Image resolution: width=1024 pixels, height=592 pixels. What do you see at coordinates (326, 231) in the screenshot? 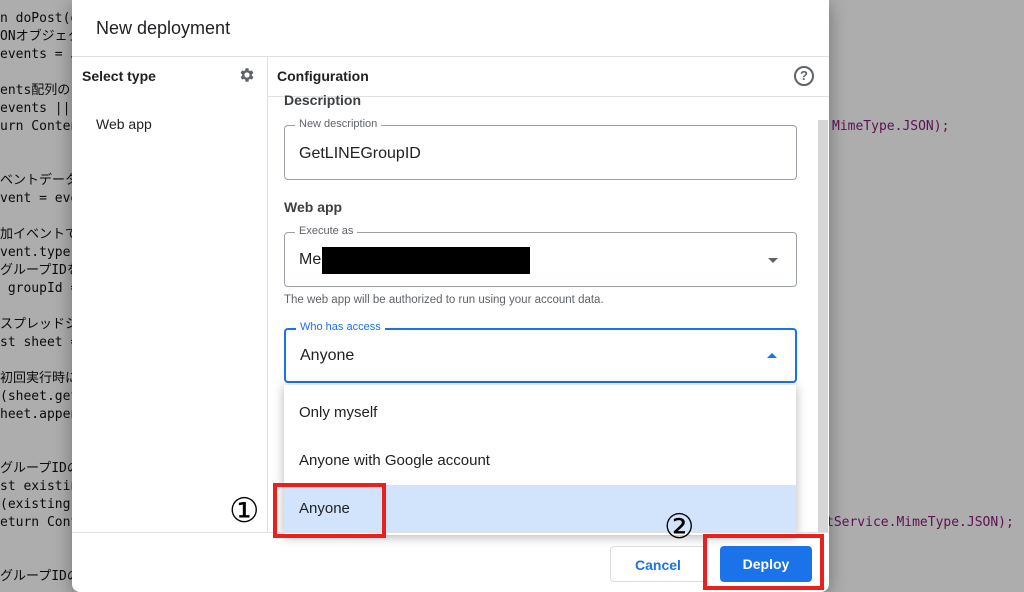
I see `execute-as-label: Execute as` at bounding box center [326, 231].